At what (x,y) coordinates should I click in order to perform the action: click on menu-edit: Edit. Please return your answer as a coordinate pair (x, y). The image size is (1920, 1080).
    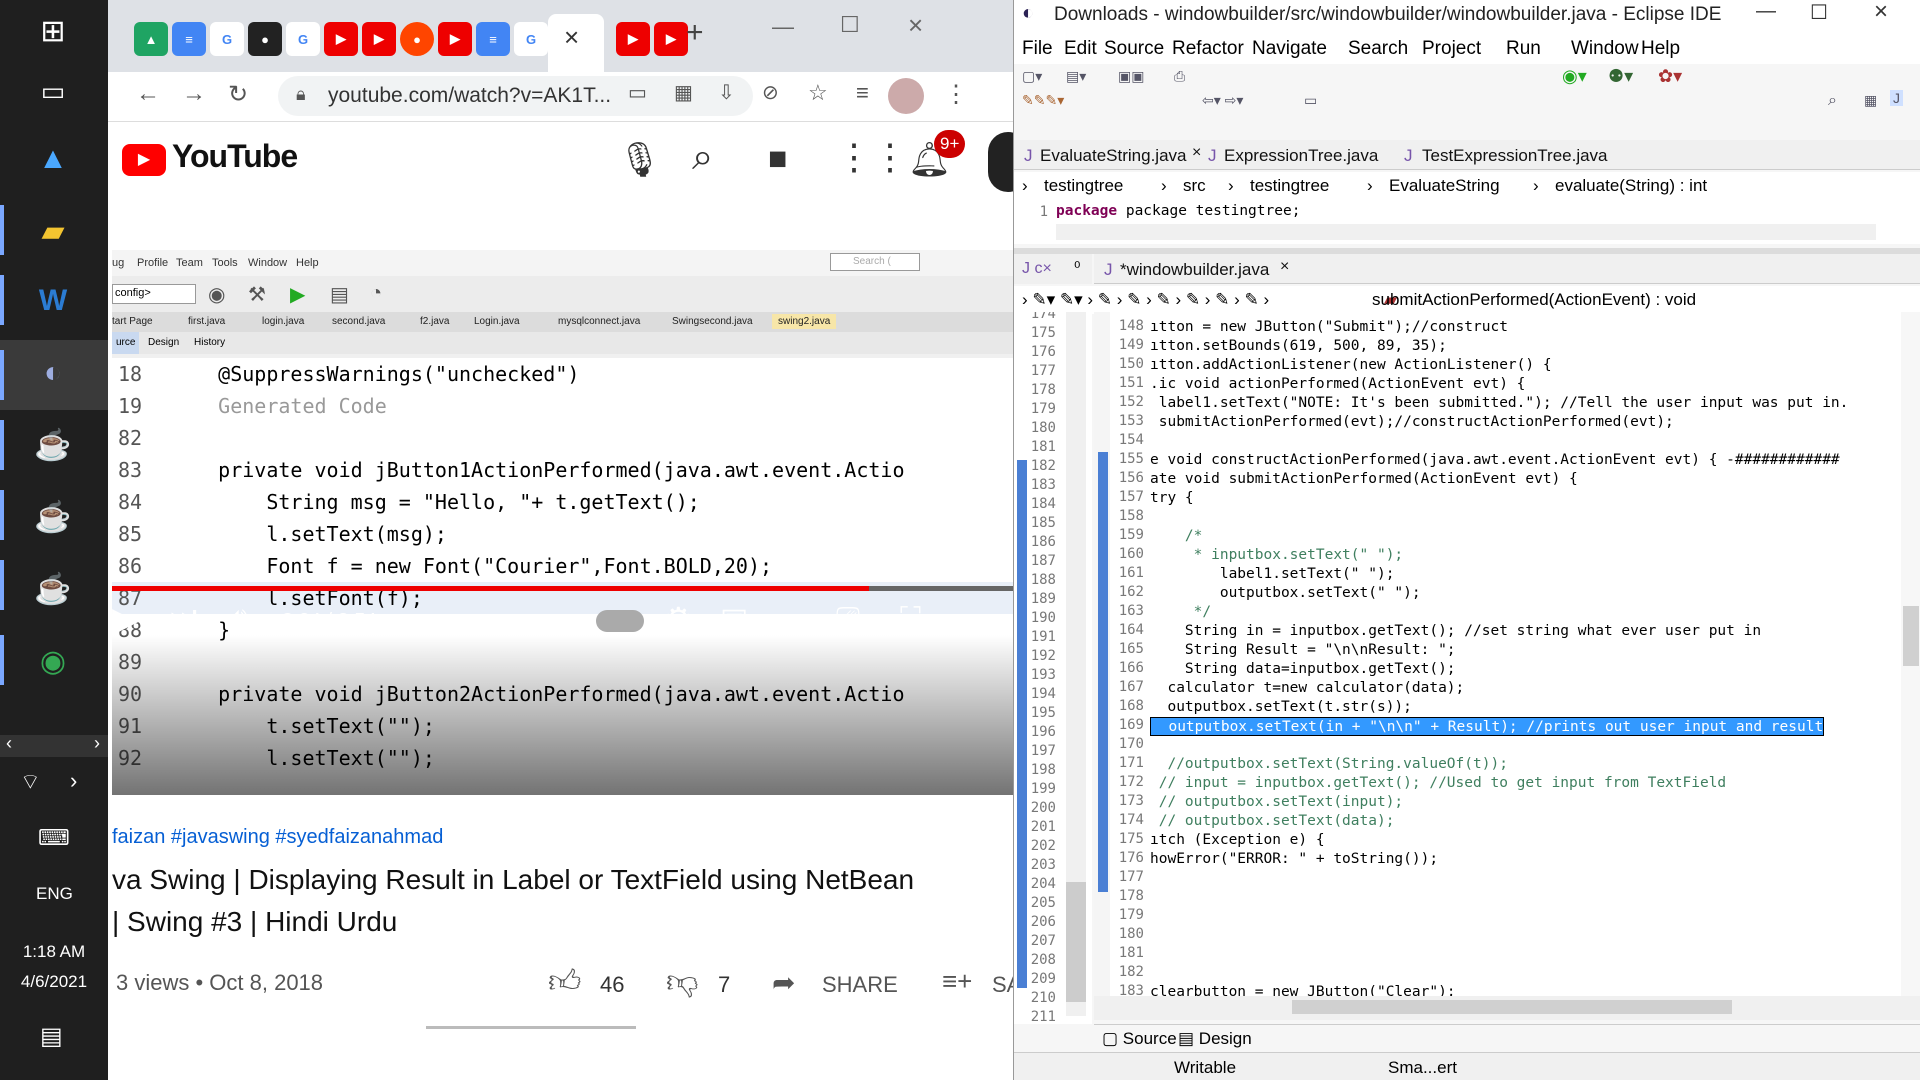
    Looking at the image, I should click on (1080, 49).